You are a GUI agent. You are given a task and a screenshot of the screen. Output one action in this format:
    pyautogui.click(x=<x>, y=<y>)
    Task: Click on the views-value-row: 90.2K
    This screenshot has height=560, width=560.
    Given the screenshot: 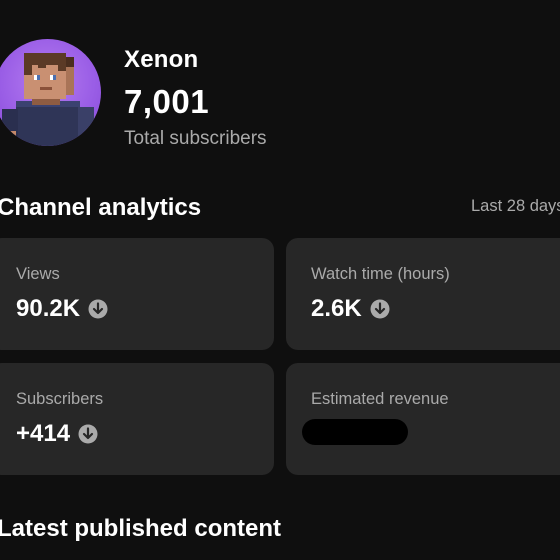 What is the action you would take?
    pyautogui.click(x=62, y=309)
    